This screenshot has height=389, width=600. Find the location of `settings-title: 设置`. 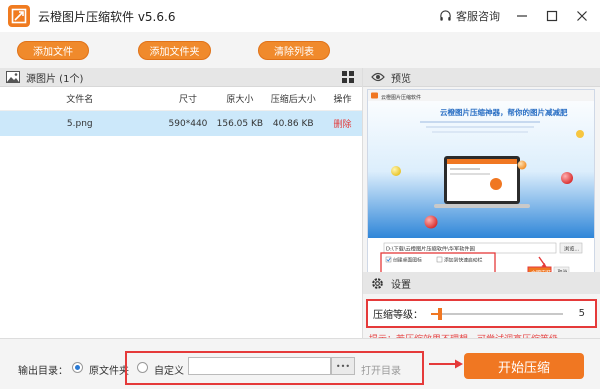

settings-title: 设置 is located at coordinates (401, 285).